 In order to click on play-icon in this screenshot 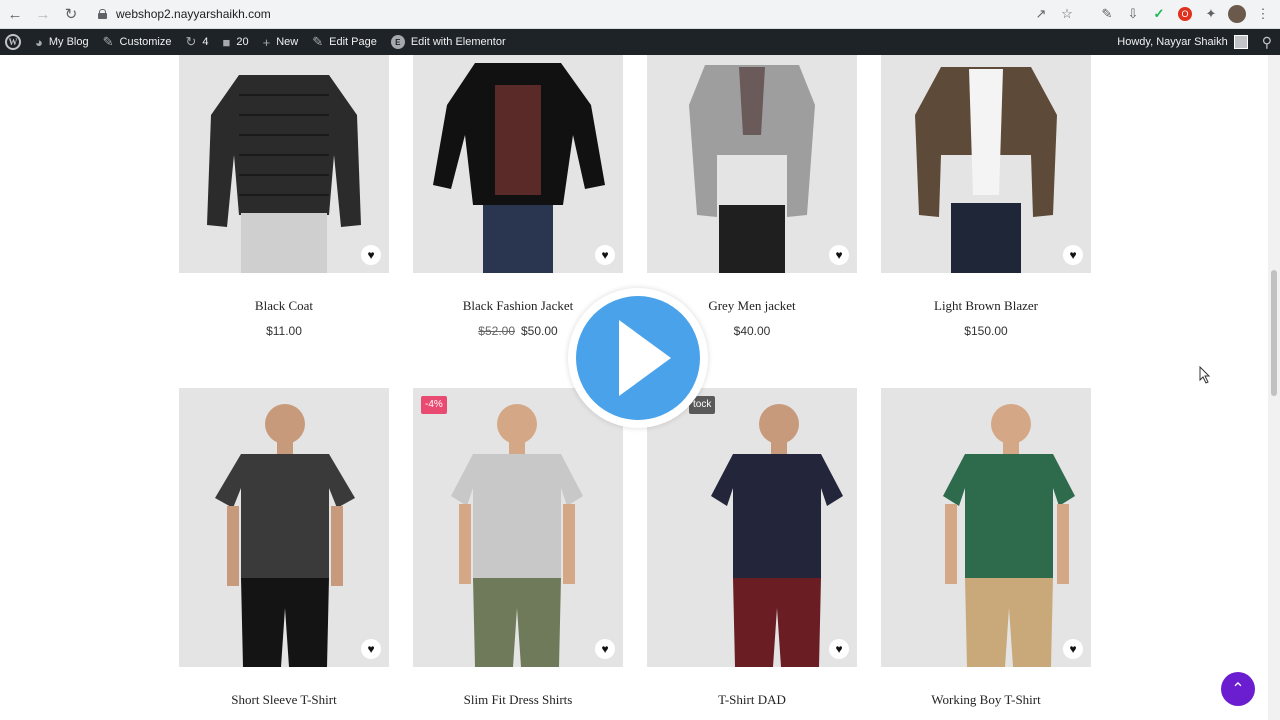, I will do `click(645, 358)`.